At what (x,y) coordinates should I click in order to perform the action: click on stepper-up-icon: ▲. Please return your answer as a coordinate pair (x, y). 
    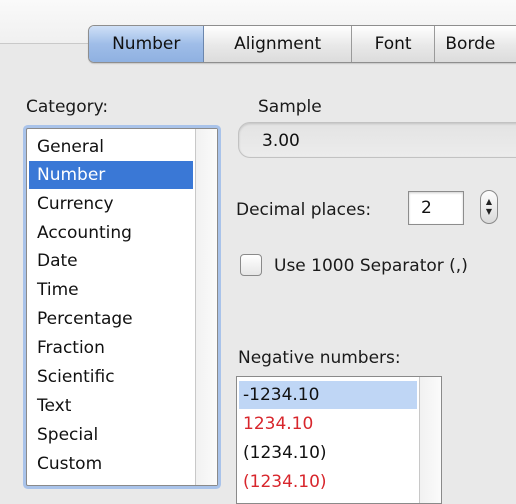
    Looking at the image, I should click on (489, 202).